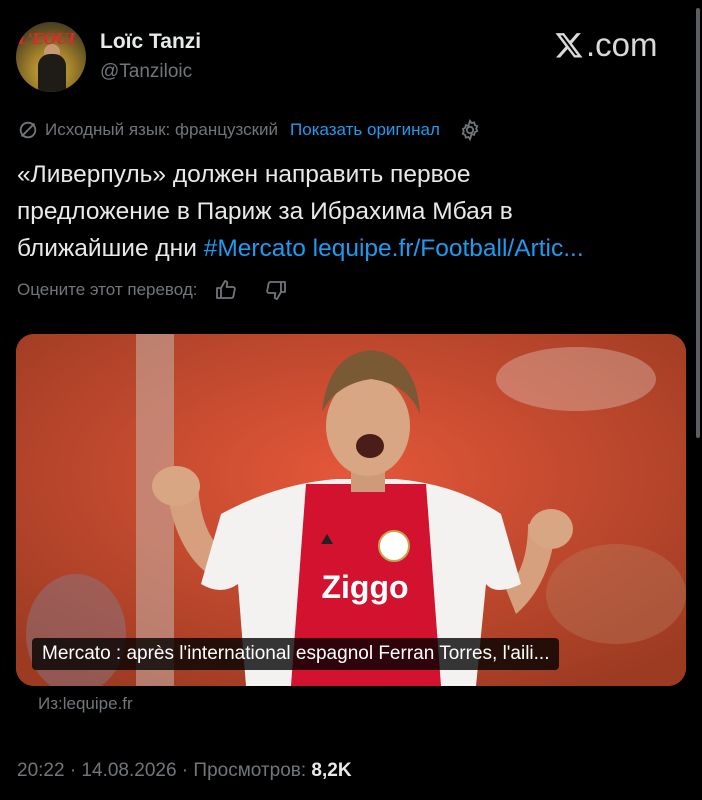 Image resolution: width=702 pixels, height=800 pixels. What do you see at coordinates (85, 704) in the screenshot?
I see `card-source: Из:lequipe.fr` at bounding box center [85, 704].